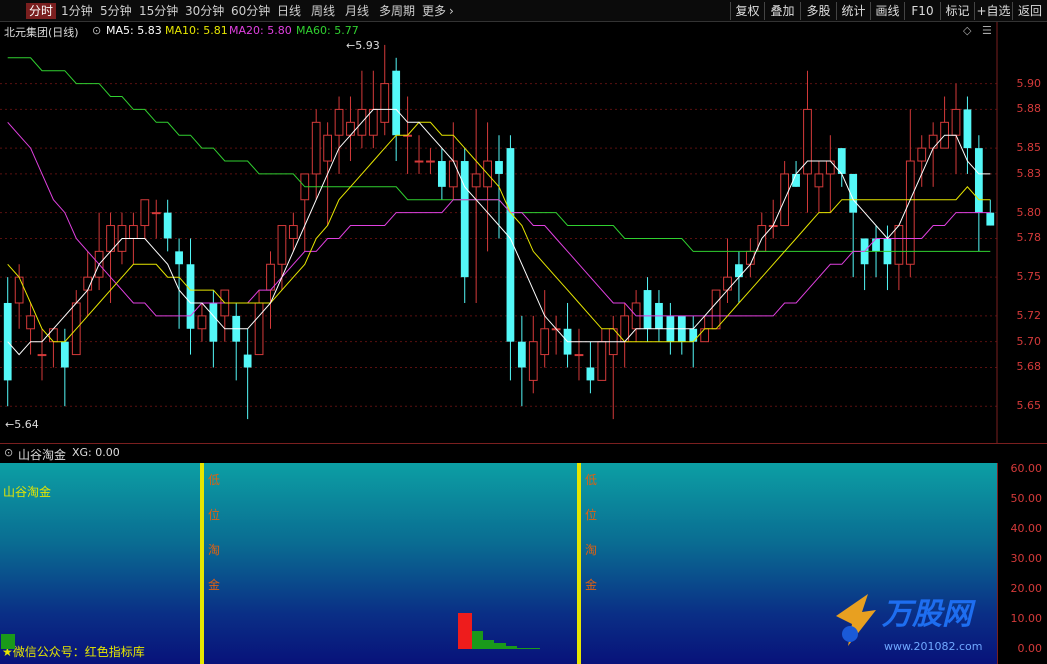 The image size is (1047, 664). I want to click on draw-line-button: 画线, so click(887, 11).